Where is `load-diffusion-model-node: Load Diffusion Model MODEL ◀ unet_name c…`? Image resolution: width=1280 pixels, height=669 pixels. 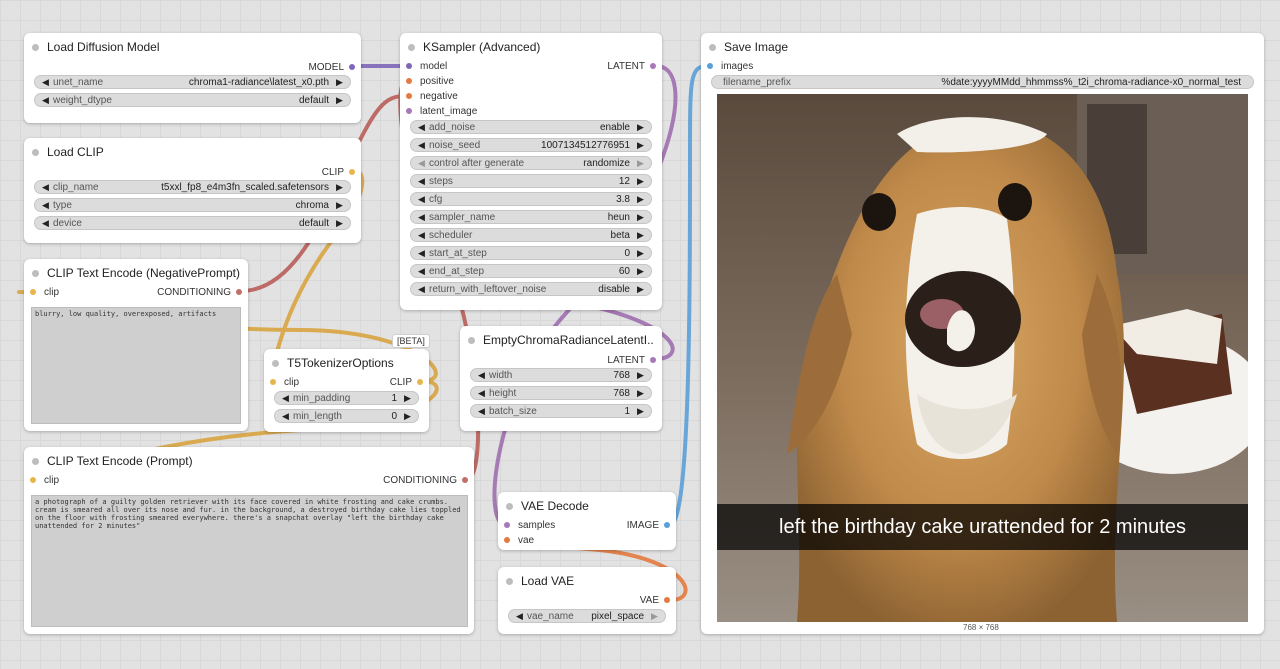 load-diffusion-model-node: Load Diffusion Model MODEL ◀ unet_name c… is located at coordinates (192, 78).